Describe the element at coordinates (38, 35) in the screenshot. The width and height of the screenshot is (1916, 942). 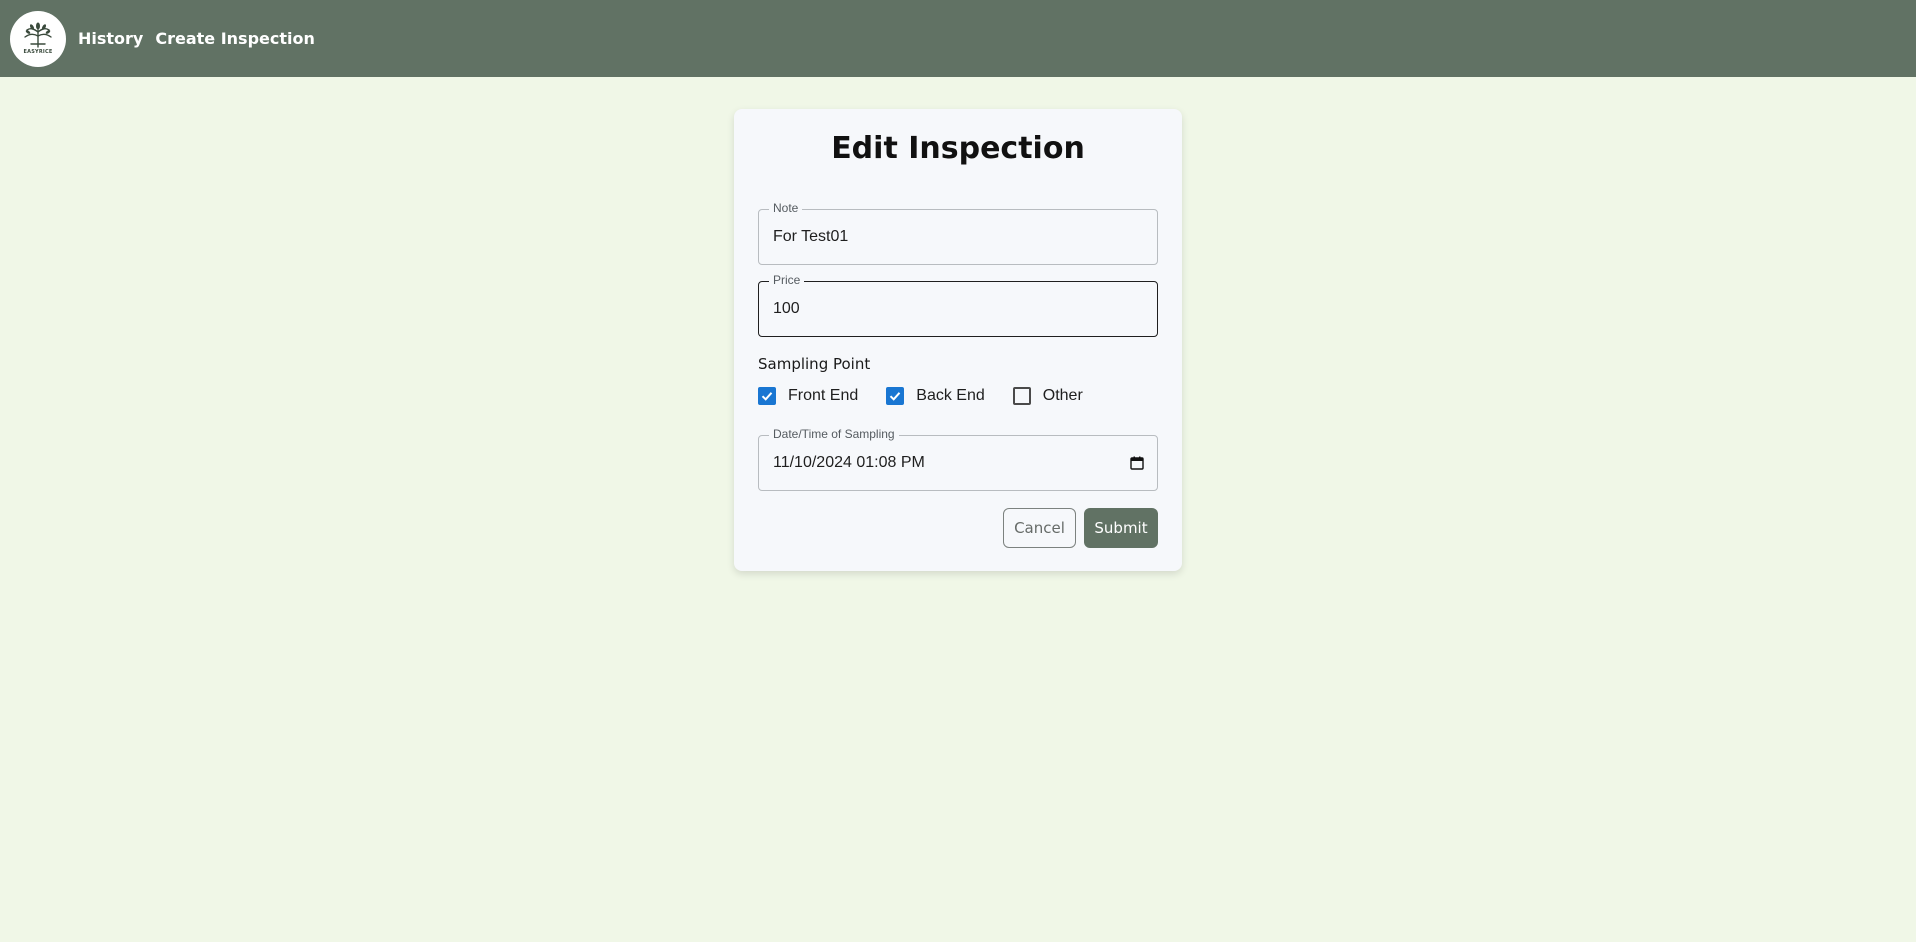
I see `rice-plant-icon` at that location.